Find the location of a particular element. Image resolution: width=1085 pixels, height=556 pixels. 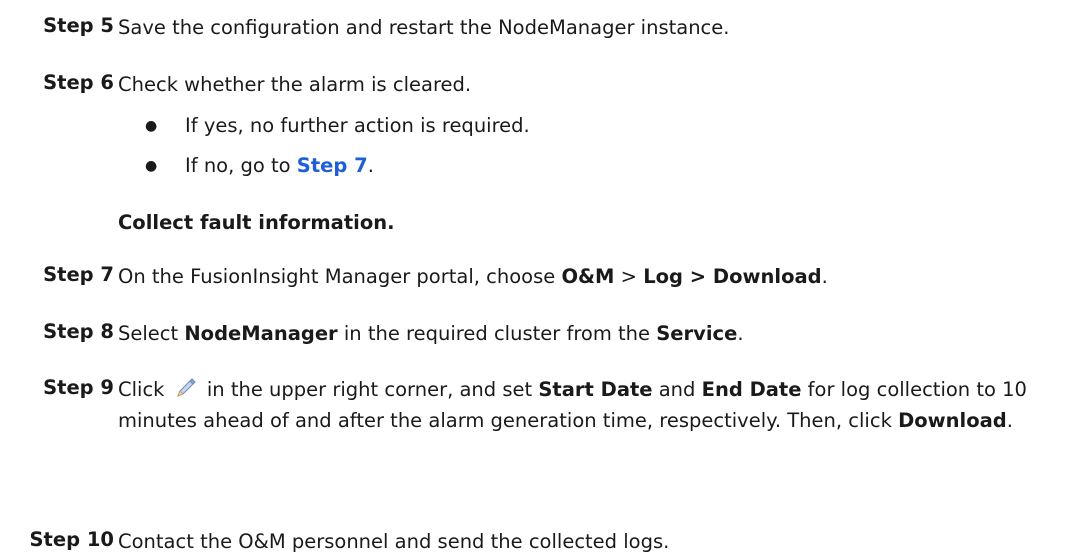

list-item-text: If no, go to Step 7. is located at coordinates (279, 165).